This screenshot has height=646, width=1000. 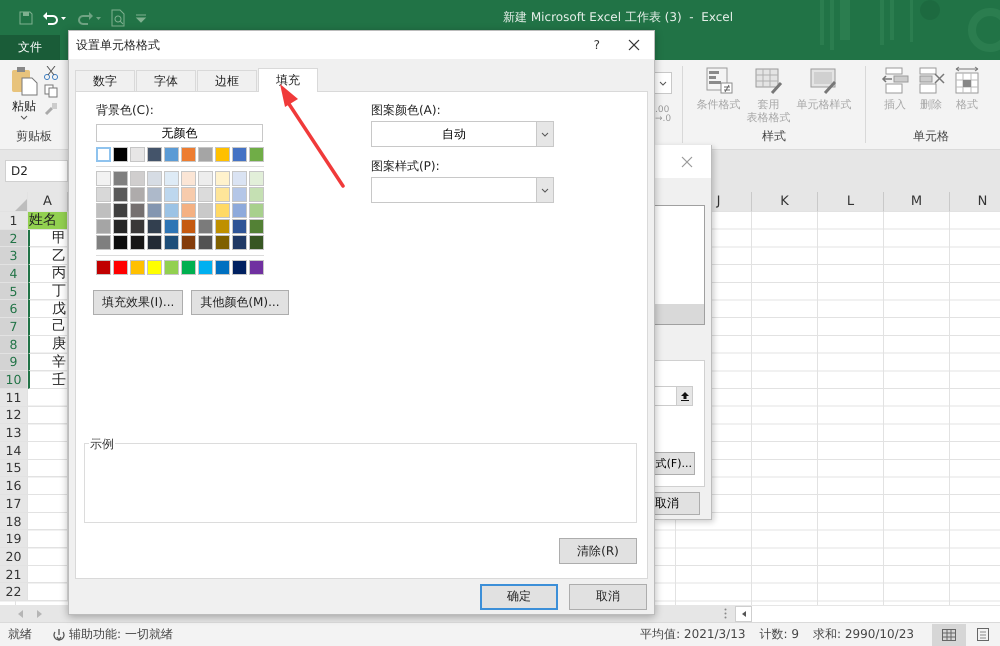 I want to click on range-input, so click(x=674, y=396).